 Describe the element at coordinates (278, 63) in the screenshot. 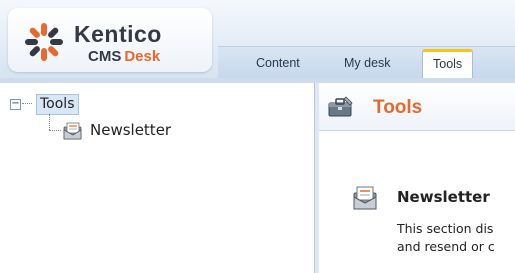

I see `tab-content: Content` at that location.